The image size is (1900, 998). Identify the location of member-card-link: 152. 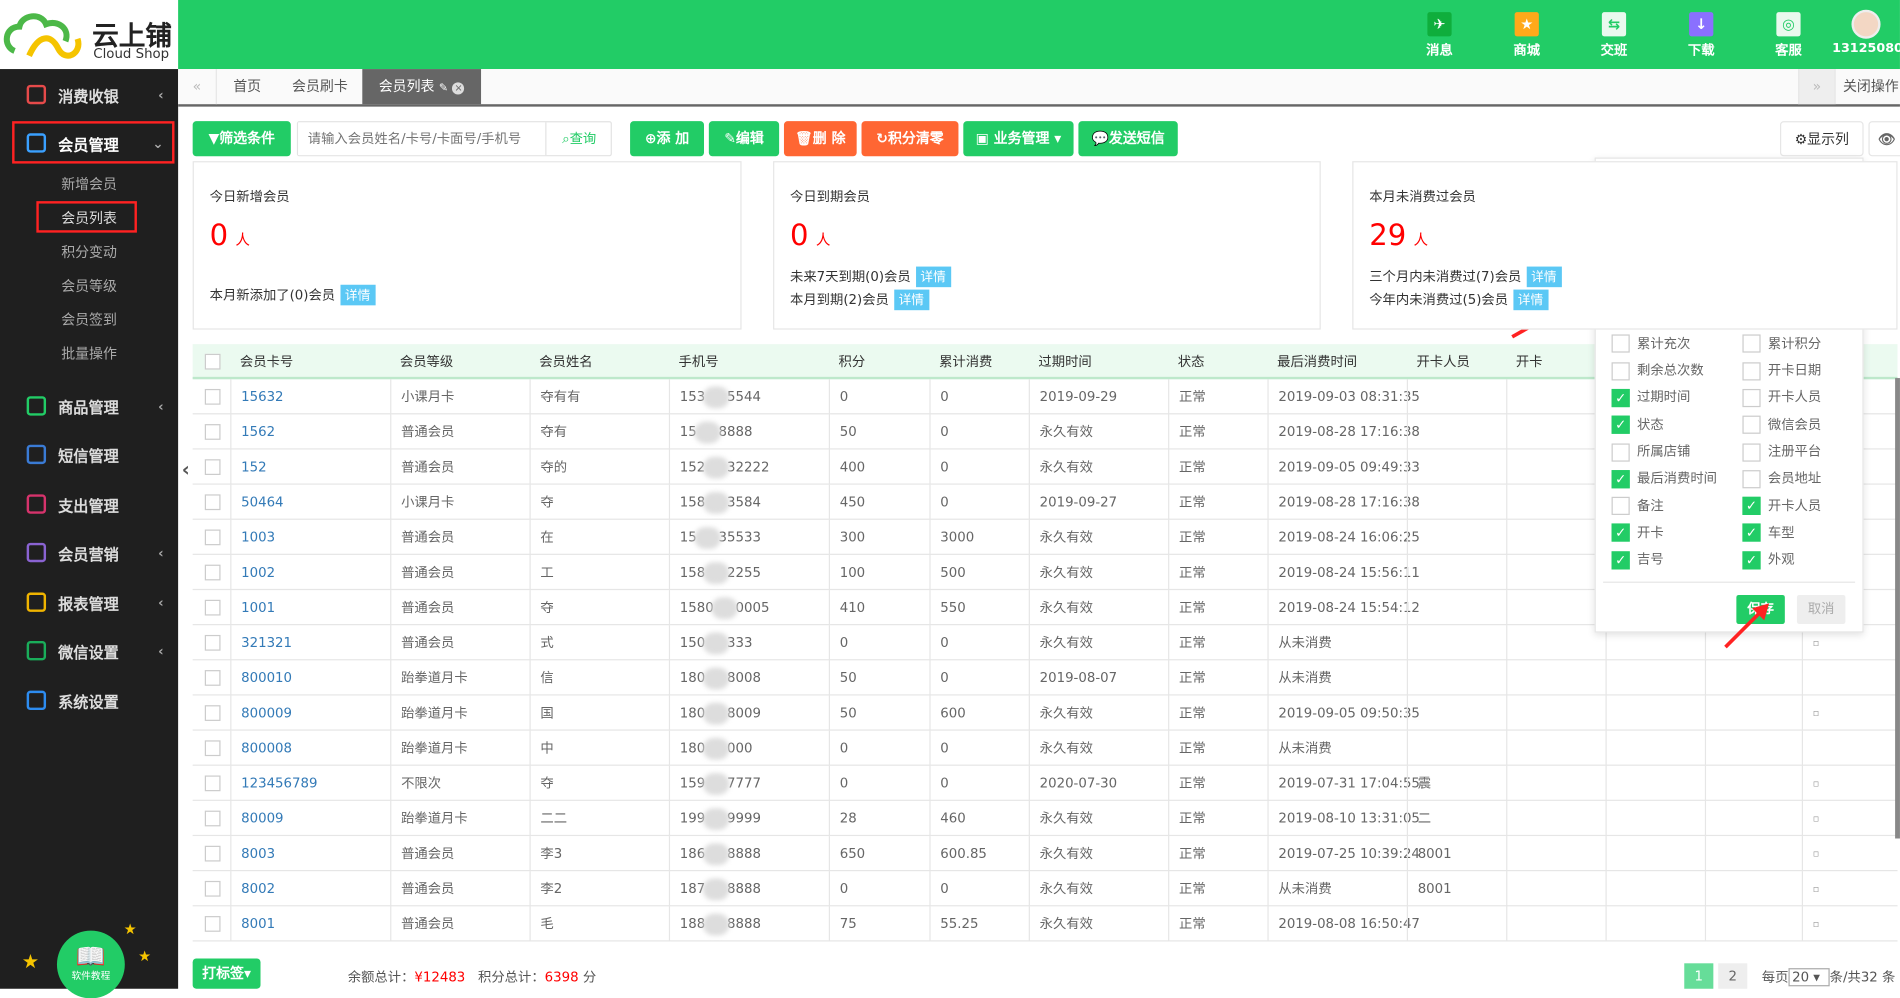
(248, 467).